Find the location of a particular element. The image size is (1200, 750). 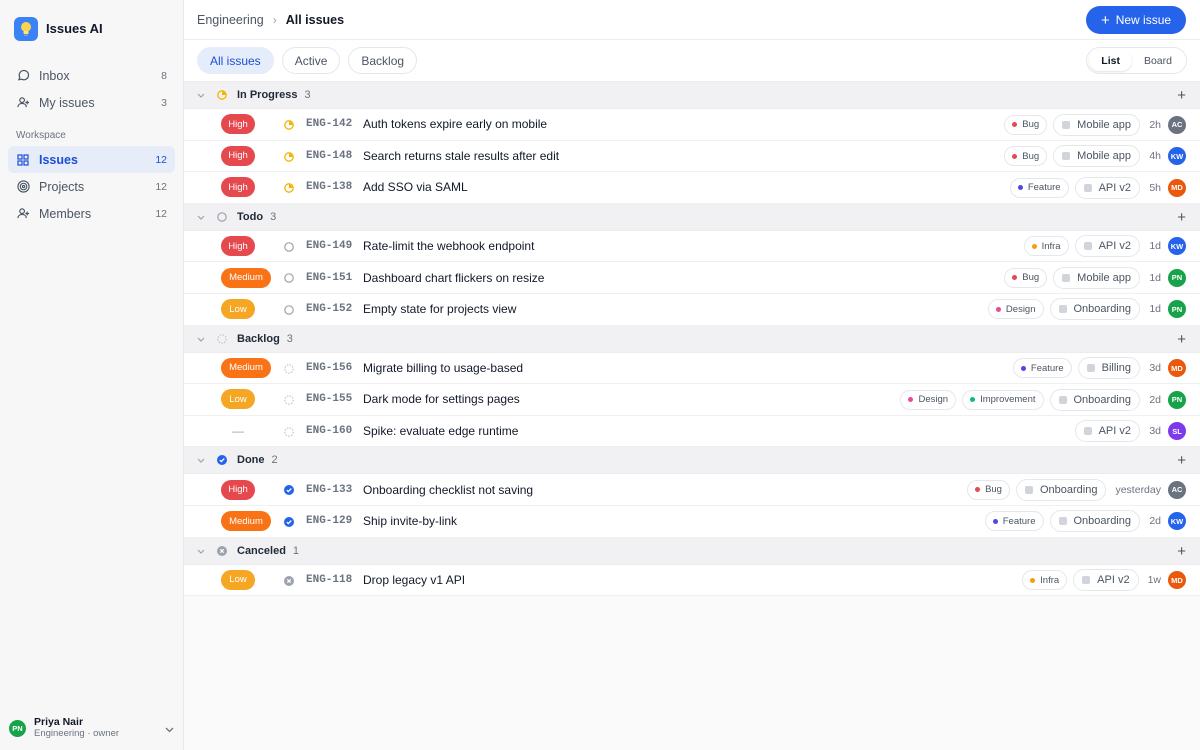

group-header-todo: Todo 3 + is located at coordinates (692, 217).